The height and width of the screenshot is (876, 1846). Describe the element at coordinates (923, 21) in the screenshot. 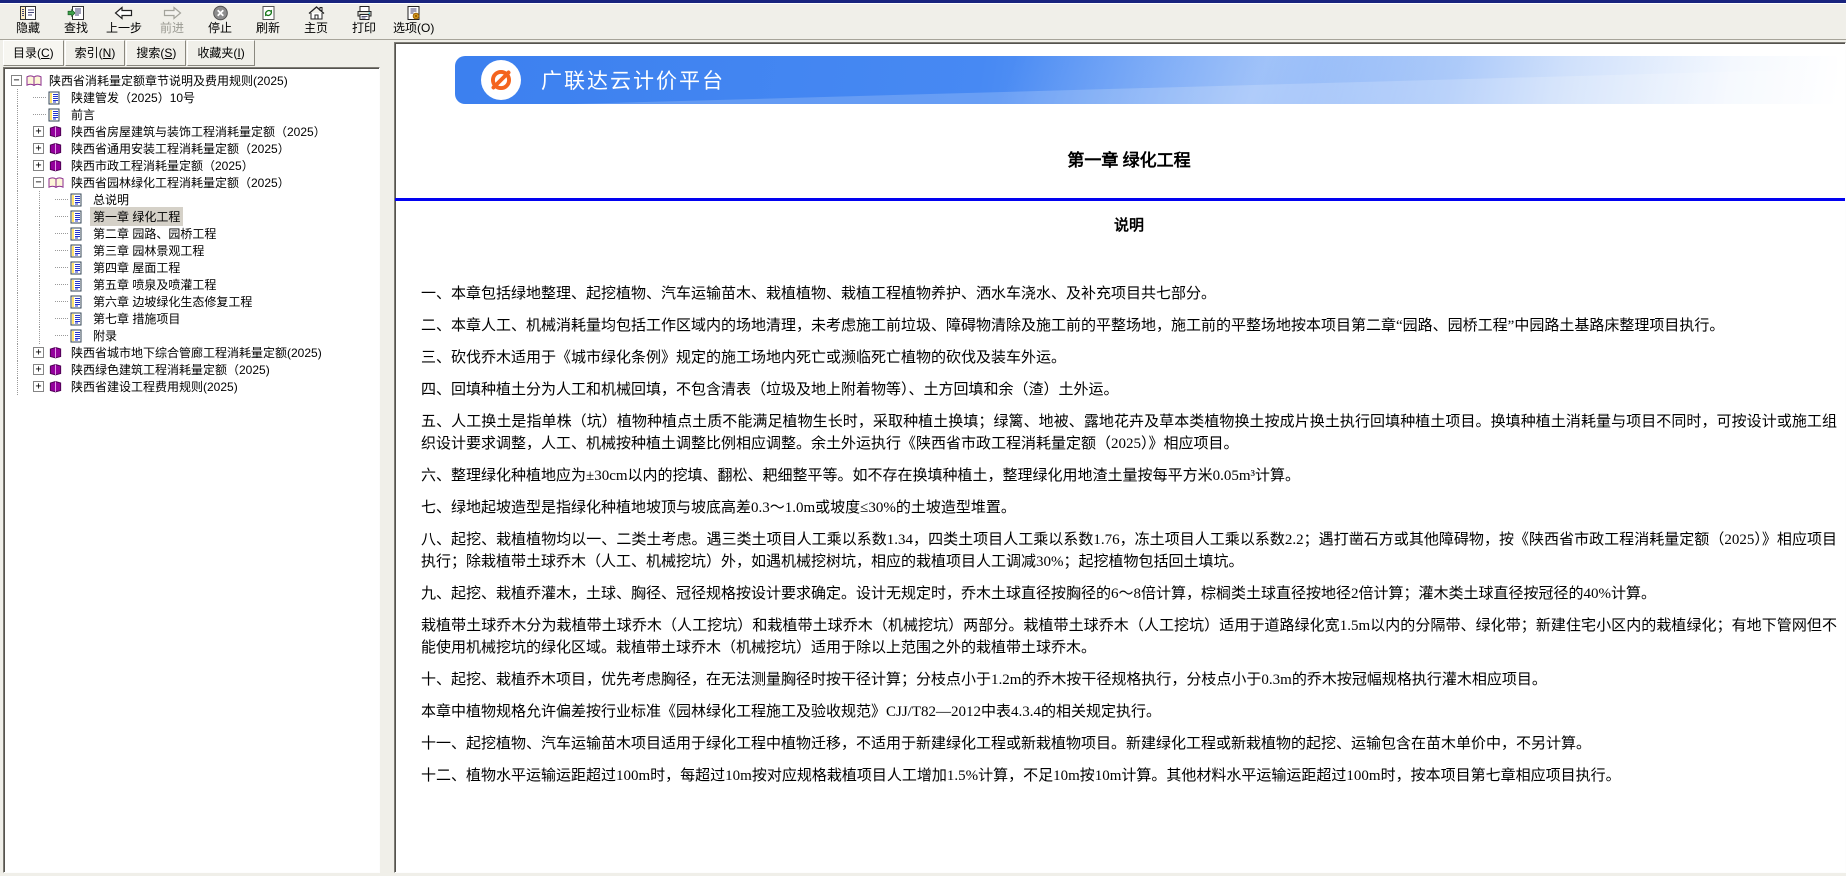

I see `toolbar: 隐藏 查找 上一步 前进 停止 刷新 主页 打印 选项(O)` at that location.